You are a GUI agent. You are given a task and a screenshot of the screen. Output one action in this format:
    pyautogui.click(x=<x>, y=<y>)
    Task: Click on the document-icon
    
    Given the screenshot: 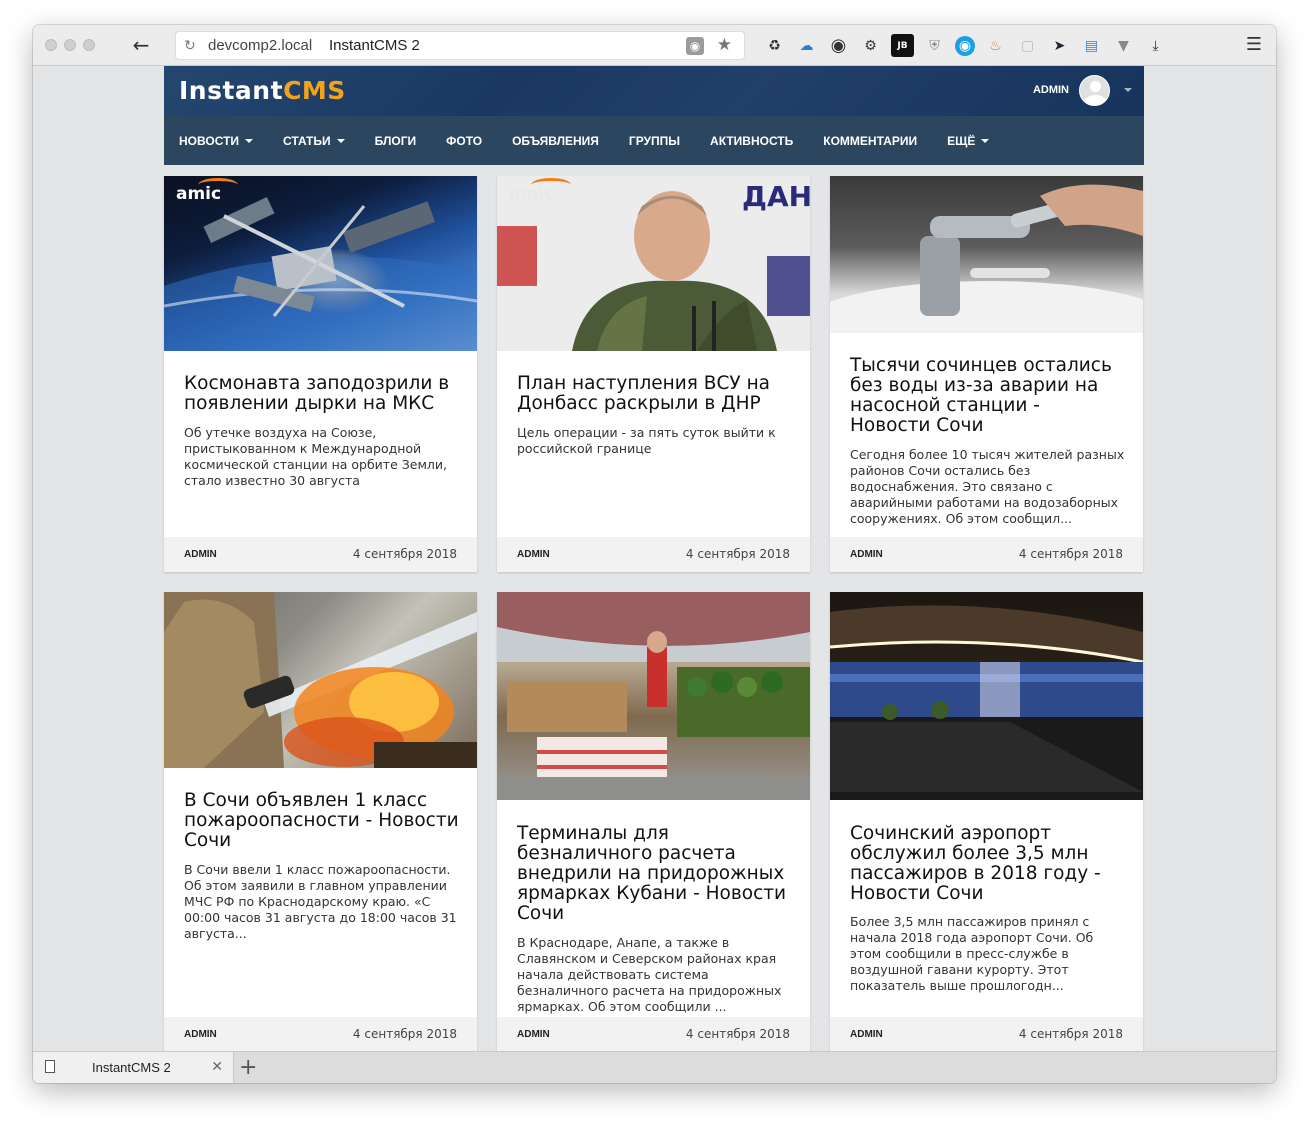 What is the action you would take?
    pyautogui.click(x=50, y=1066)
    